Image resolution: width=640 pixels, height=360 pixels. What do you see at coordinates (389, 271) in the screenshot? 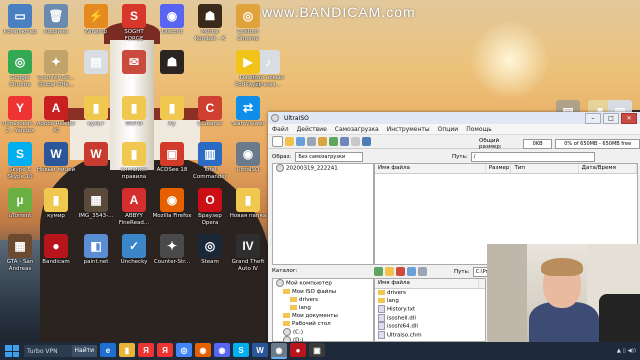
I see `up-folder-icon` at bounding box center [389, 271].